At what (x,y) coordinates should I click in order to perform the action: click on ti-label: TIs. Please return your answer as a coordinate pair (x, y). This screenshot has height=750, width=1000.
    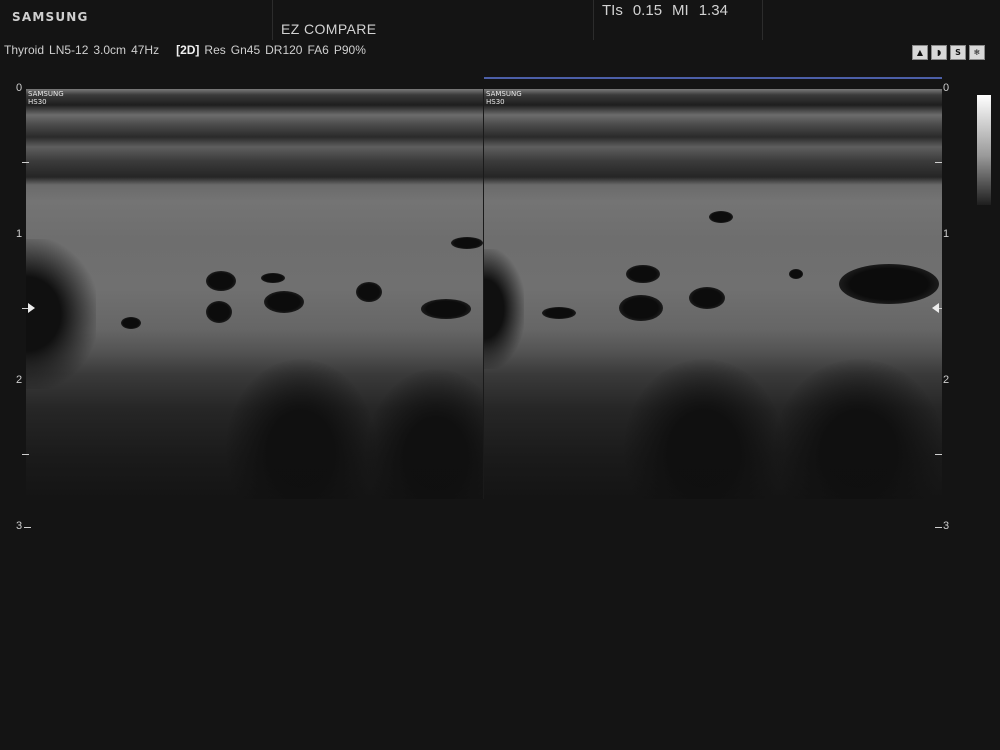
    Looking at the image, I should click on (612, 10).